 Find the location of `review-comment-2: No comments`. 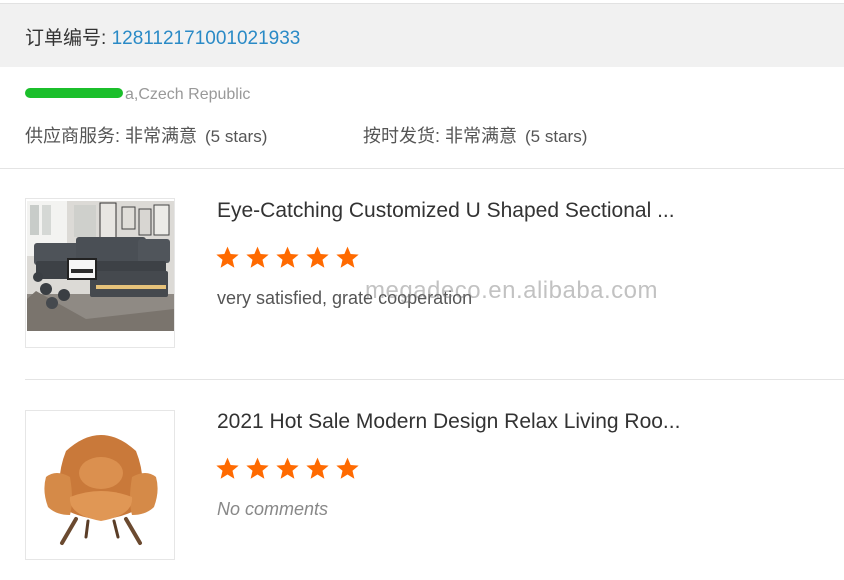

review-comment-2: No comments is located at coordinates (273, 509).